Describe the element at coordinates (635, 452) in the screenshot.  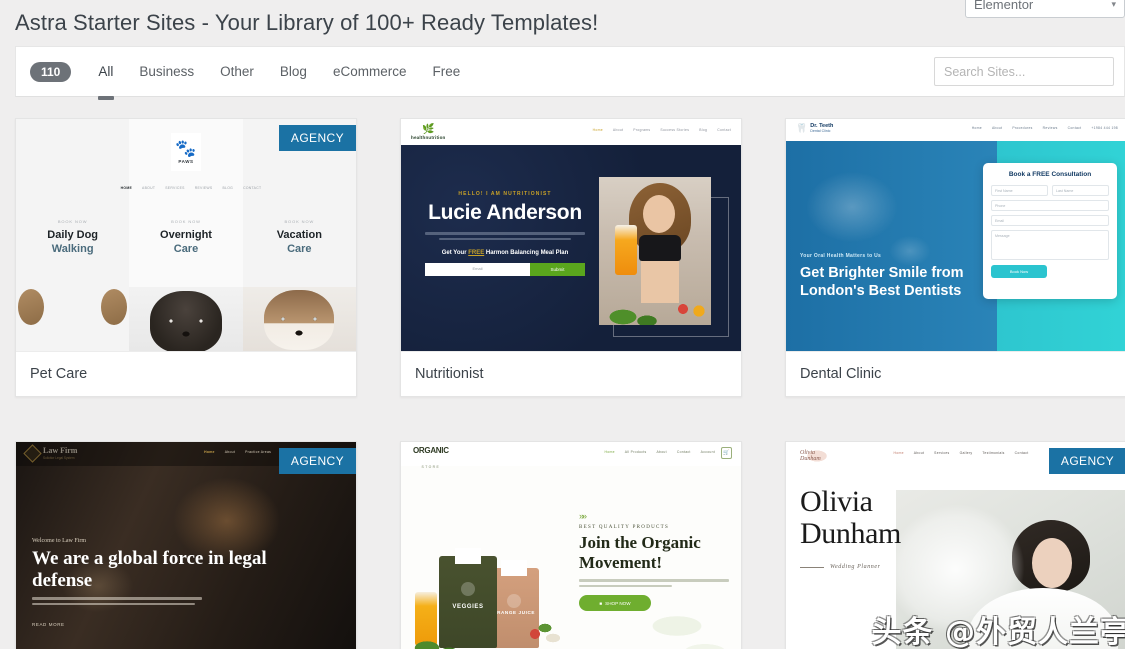
I see `org-nav-item-1: All Products` at that location.